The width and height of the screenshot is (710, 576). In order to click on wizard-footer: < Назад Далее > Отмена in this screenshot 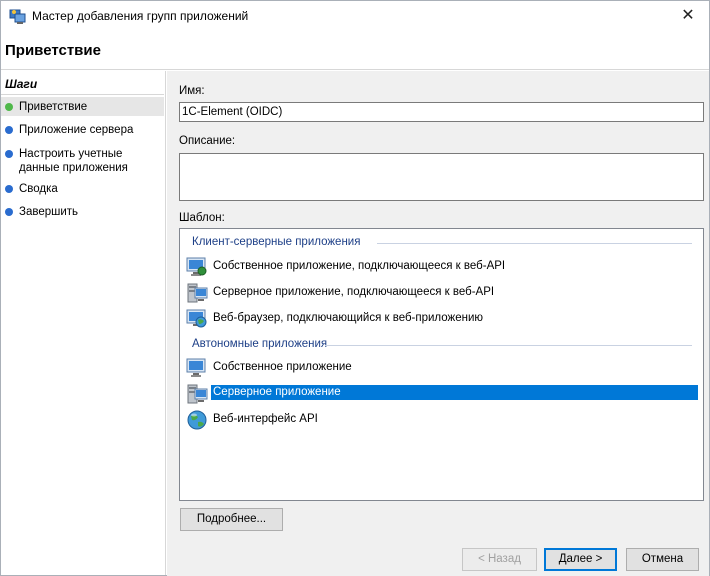, I will do `click(438, 560)`.